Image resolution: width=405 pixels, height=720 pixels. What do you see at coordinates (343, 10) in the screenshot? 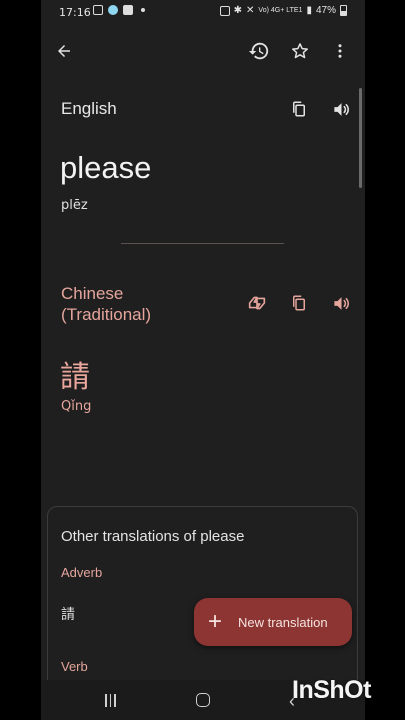
I see `battery-icon` at bounding box center [343, 10].